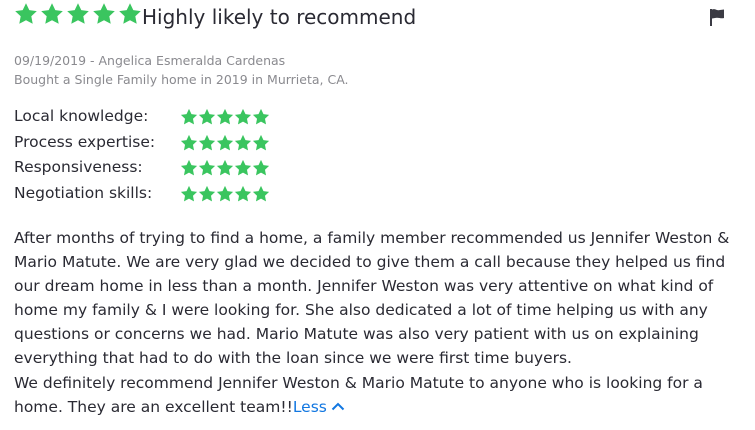 The image size is (755, 430). What do you see at coordinates (164, 194) in the screenshot?
I see `rating-row-negotiation-skills: Negotiation skills:` at bounding box center [164, 194].